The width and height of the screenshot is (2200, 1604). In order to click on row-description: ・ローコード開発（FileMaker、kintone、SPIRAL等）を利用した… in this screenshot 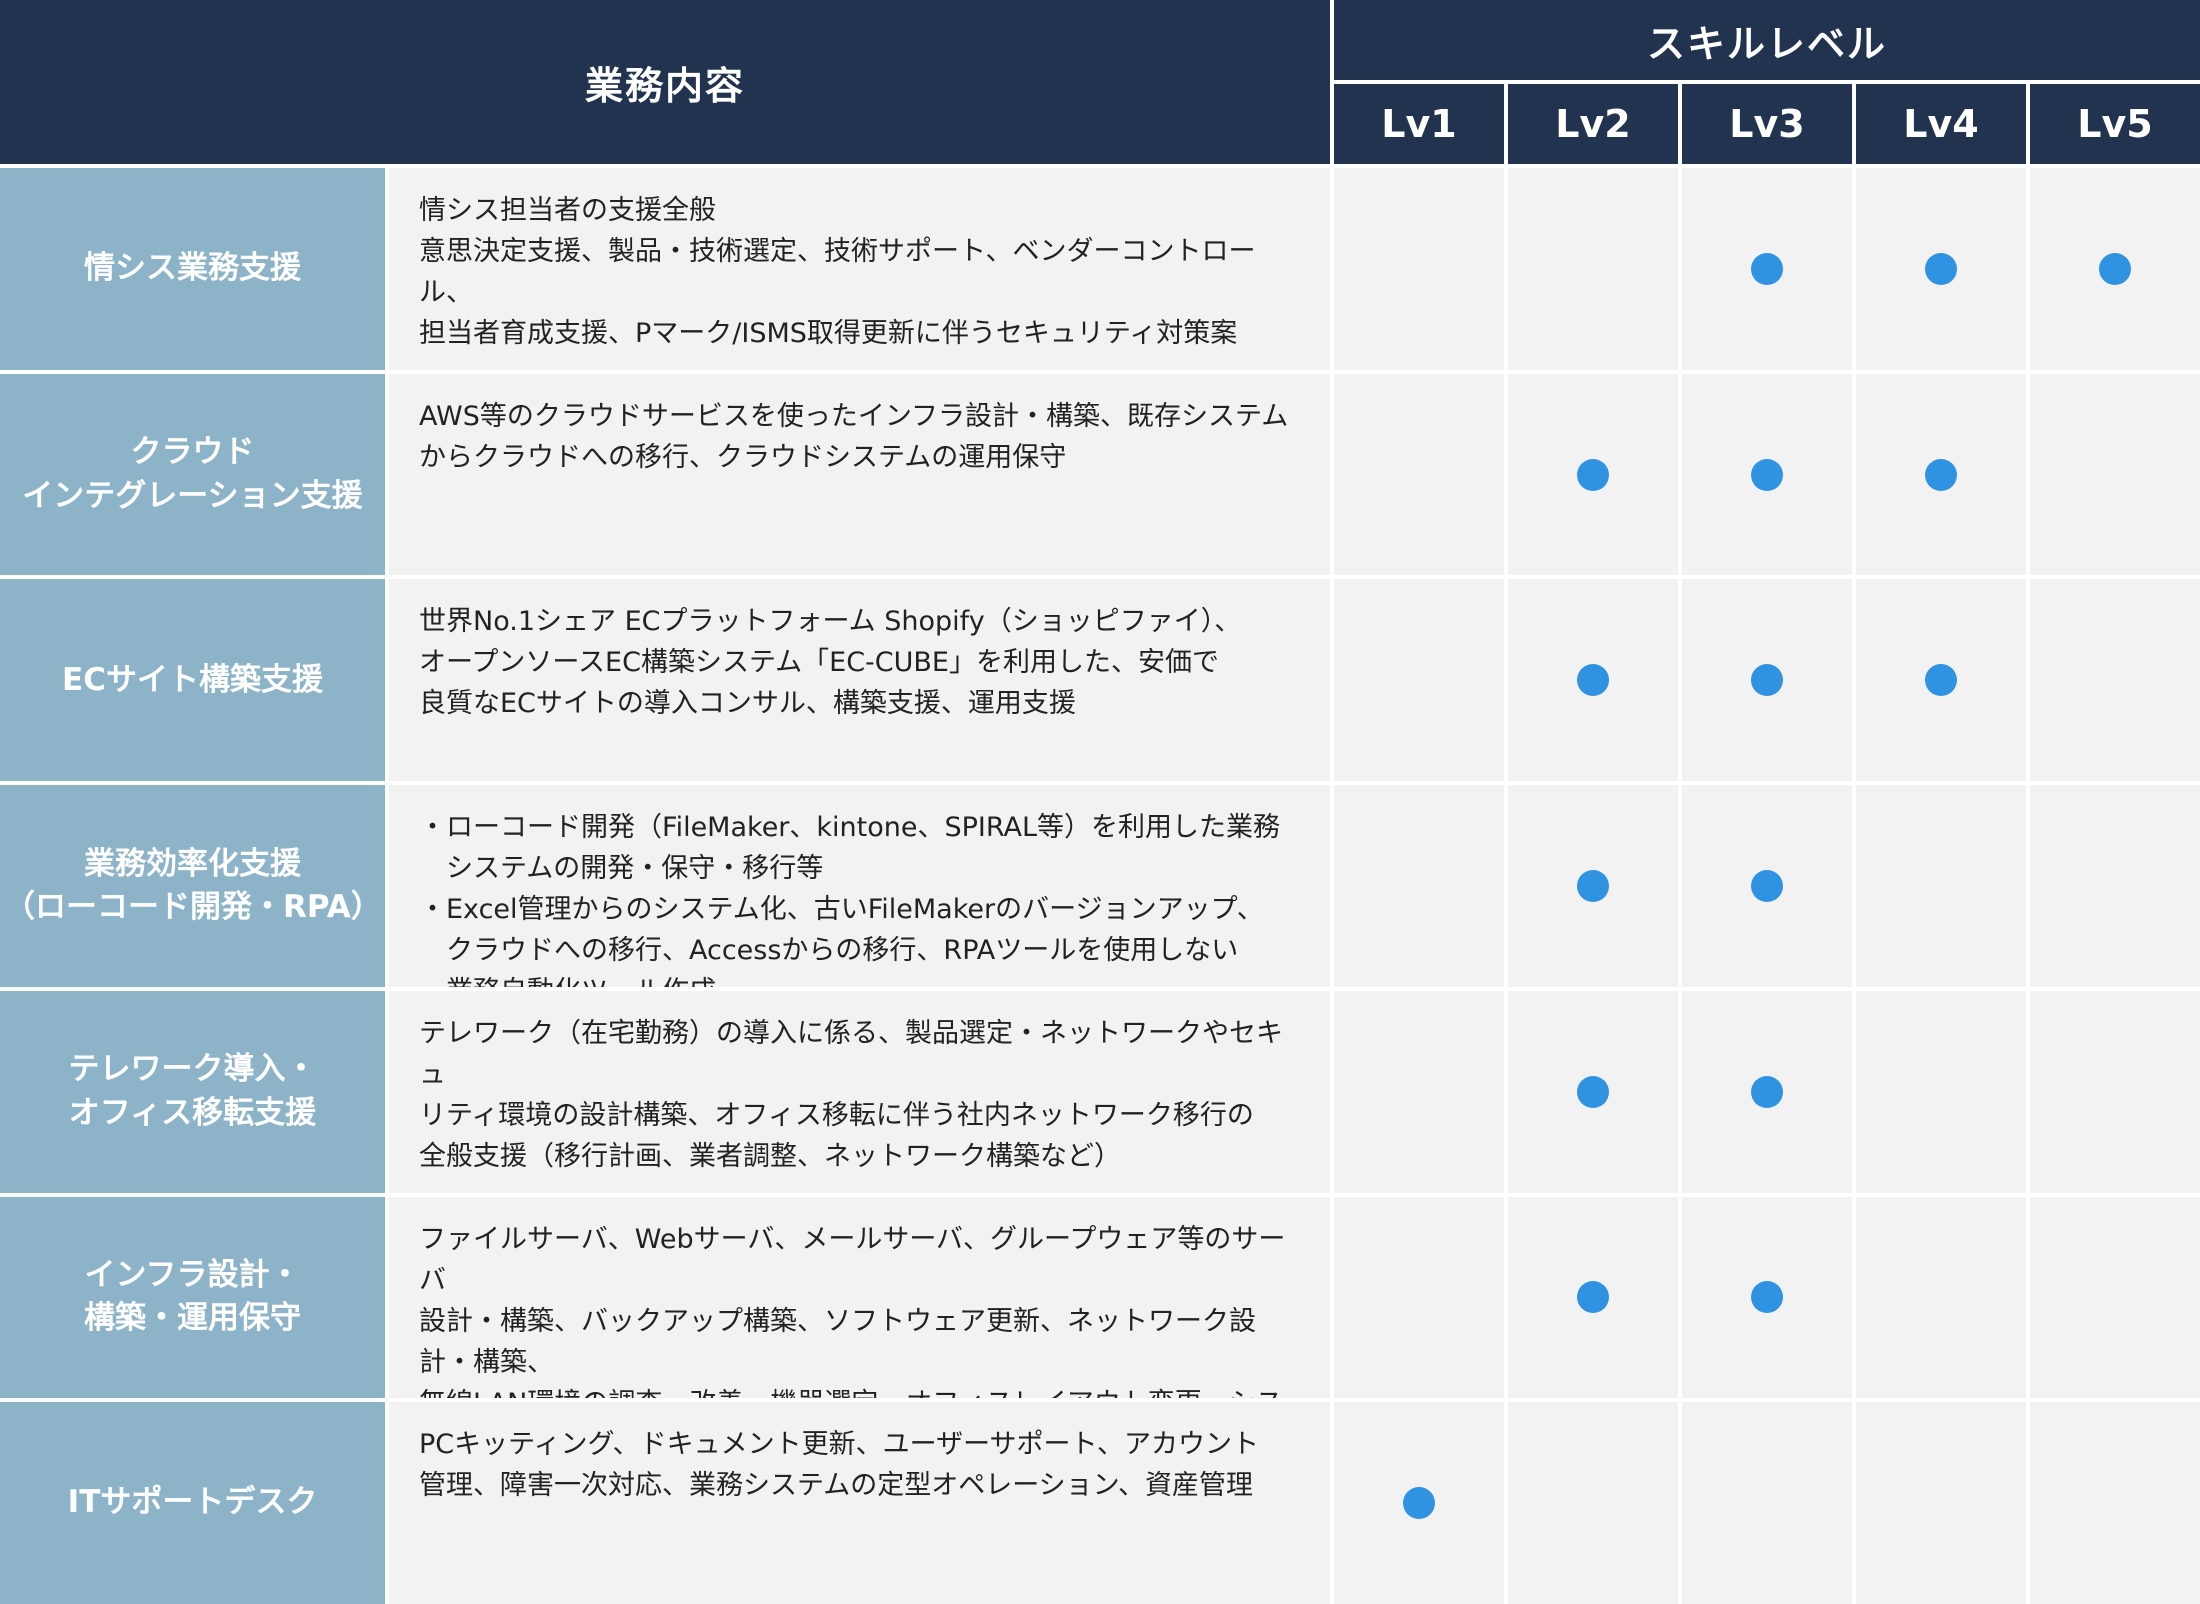, I will do `click(859, 886)`.